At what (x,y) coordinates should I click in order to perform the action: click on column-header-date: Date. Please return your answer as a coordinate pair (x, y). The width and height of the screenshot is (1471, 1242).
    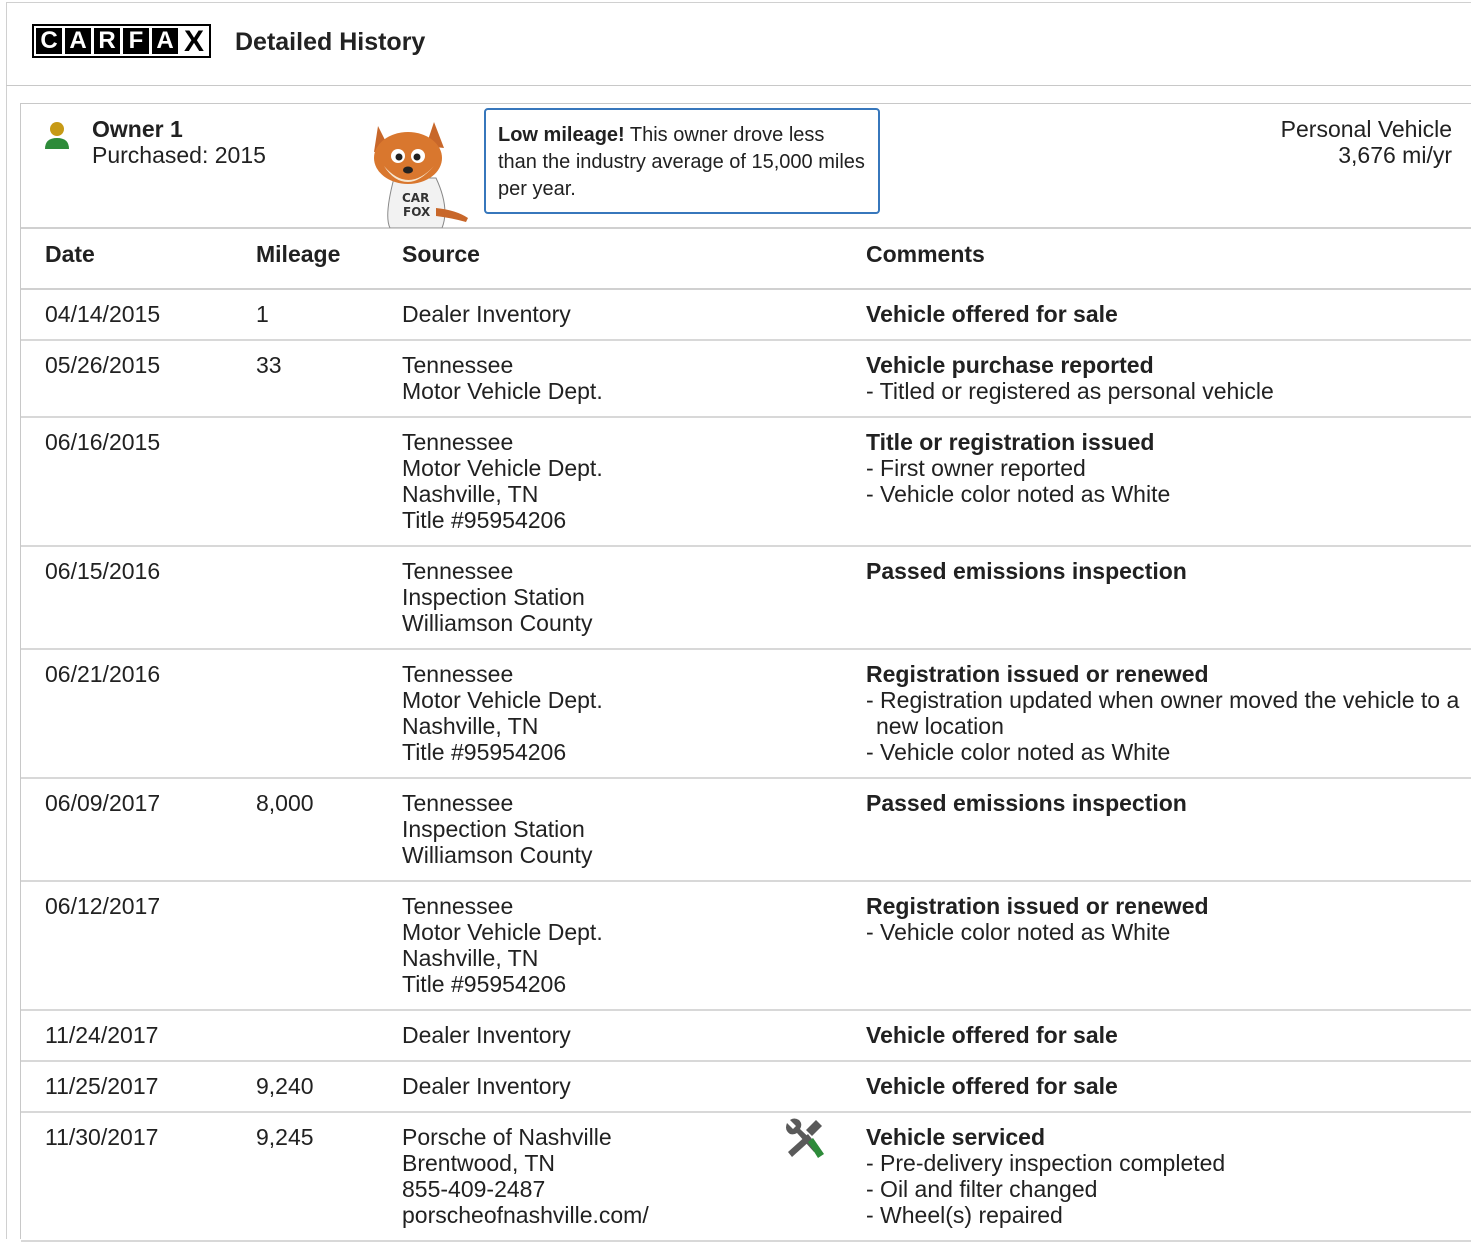
    Looking at the image, I should click on (138, 259).